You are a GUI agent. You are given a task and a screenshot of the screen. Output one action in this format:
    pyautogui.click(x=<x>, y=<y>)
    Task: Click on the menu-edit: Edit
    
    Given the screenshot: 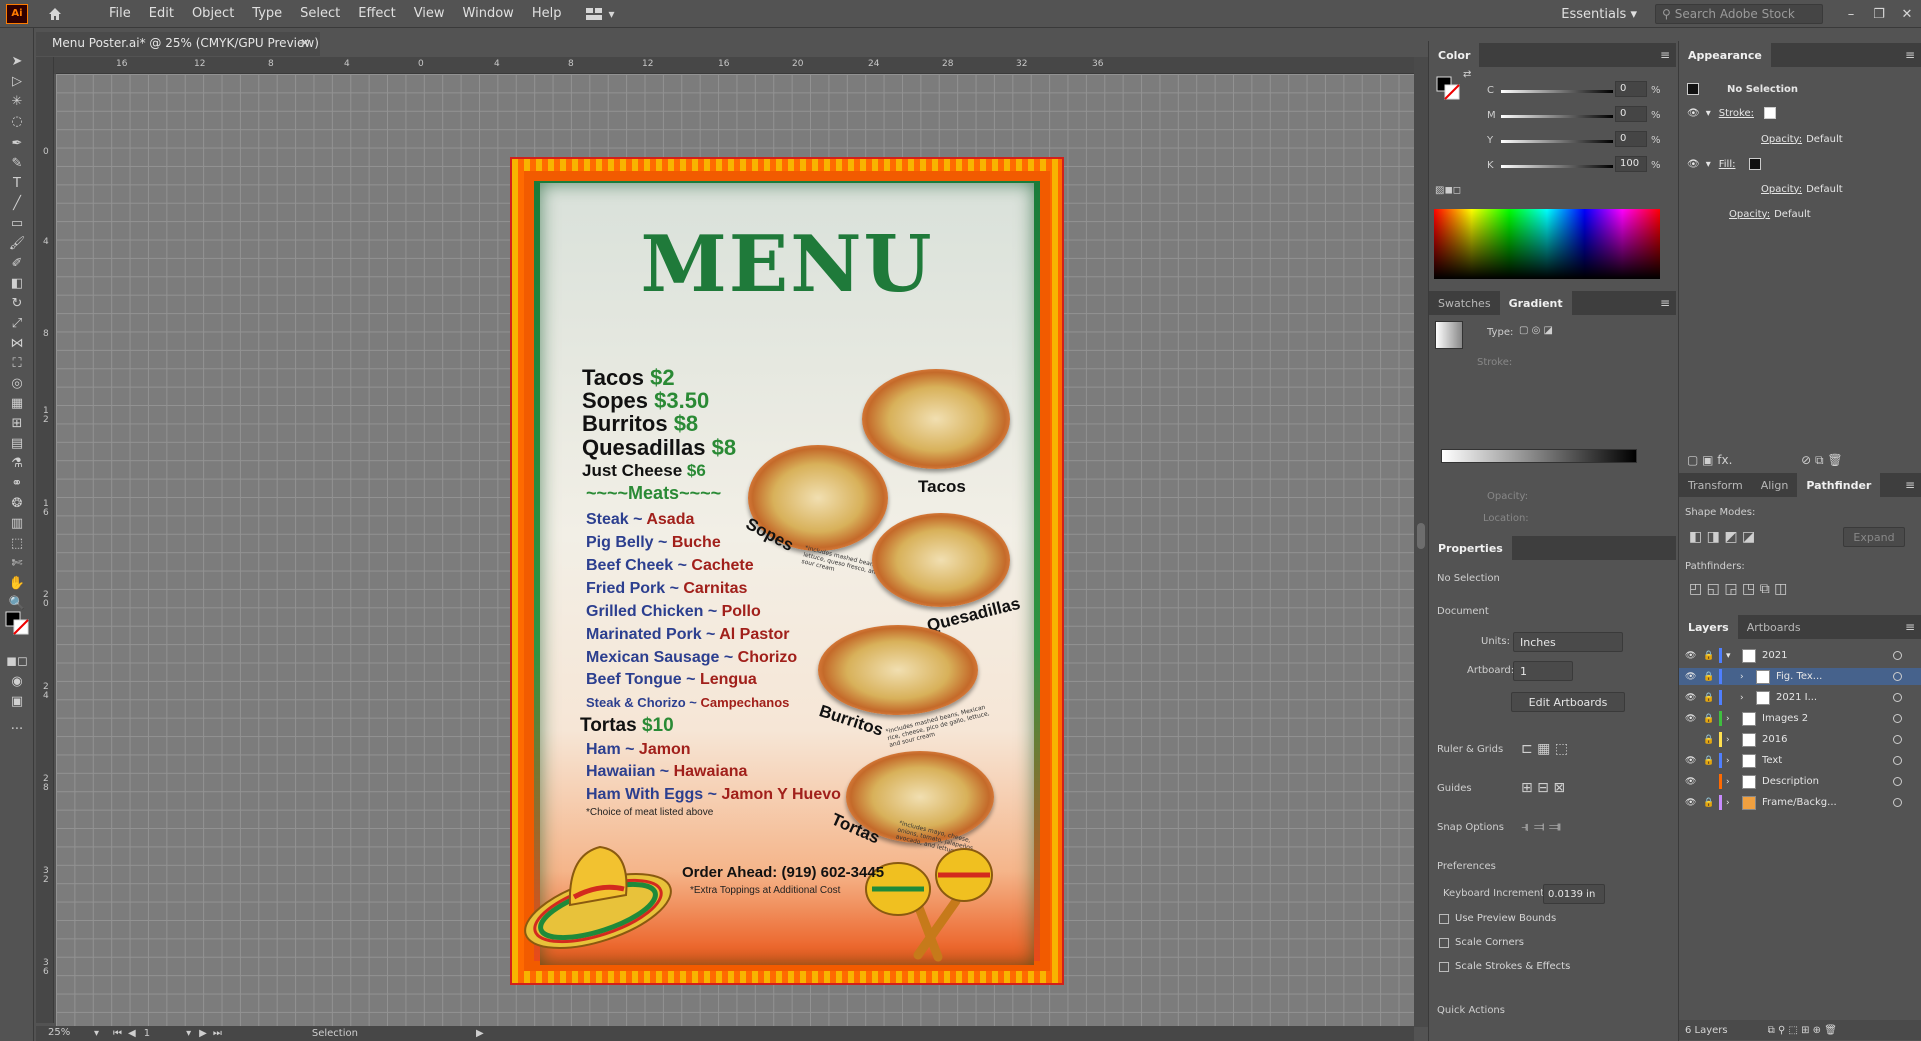 What is the action you would take?
    pyautogui.click(x=161, y=13)
    